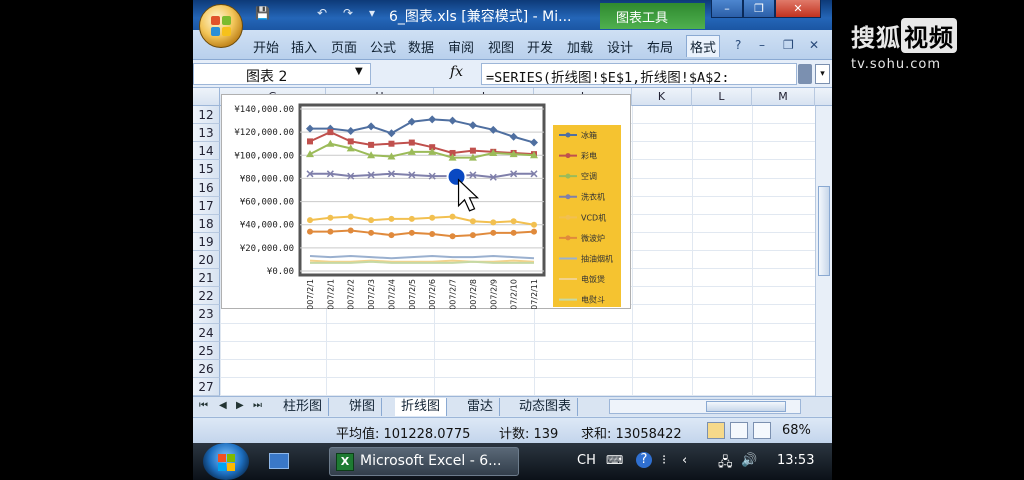 The height and width of the screenshot is (480, 1024). I want to click on sheet-tab-column: 柱形图, so click(303, 407).